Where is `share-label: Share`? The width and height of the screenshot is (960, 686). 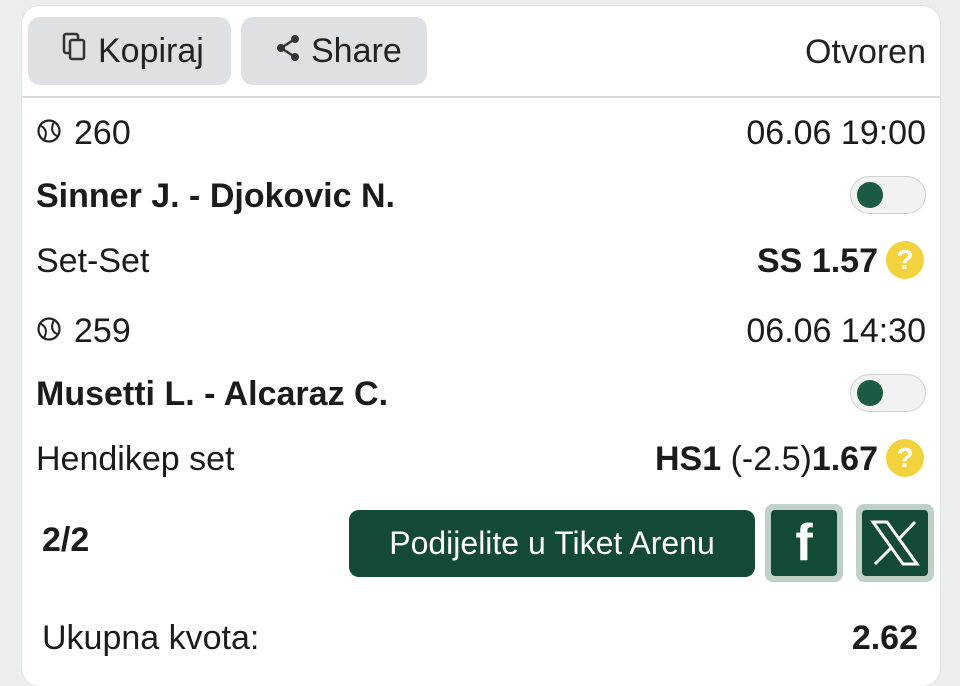 share-label: Share is located at coordinates (356, 50).